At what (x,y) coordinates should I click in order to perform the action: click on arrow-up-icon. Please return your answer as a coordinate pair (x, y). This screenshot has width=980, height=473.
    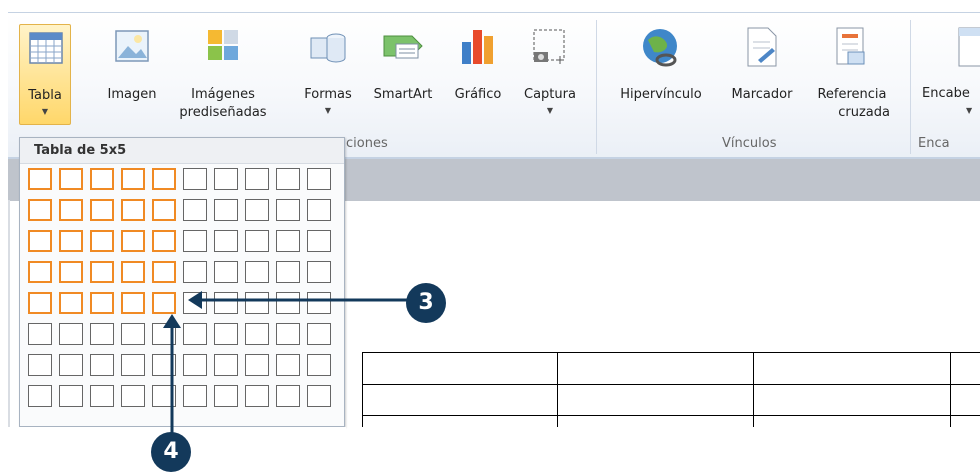
    Looking at the image, I should click on (172, 375).